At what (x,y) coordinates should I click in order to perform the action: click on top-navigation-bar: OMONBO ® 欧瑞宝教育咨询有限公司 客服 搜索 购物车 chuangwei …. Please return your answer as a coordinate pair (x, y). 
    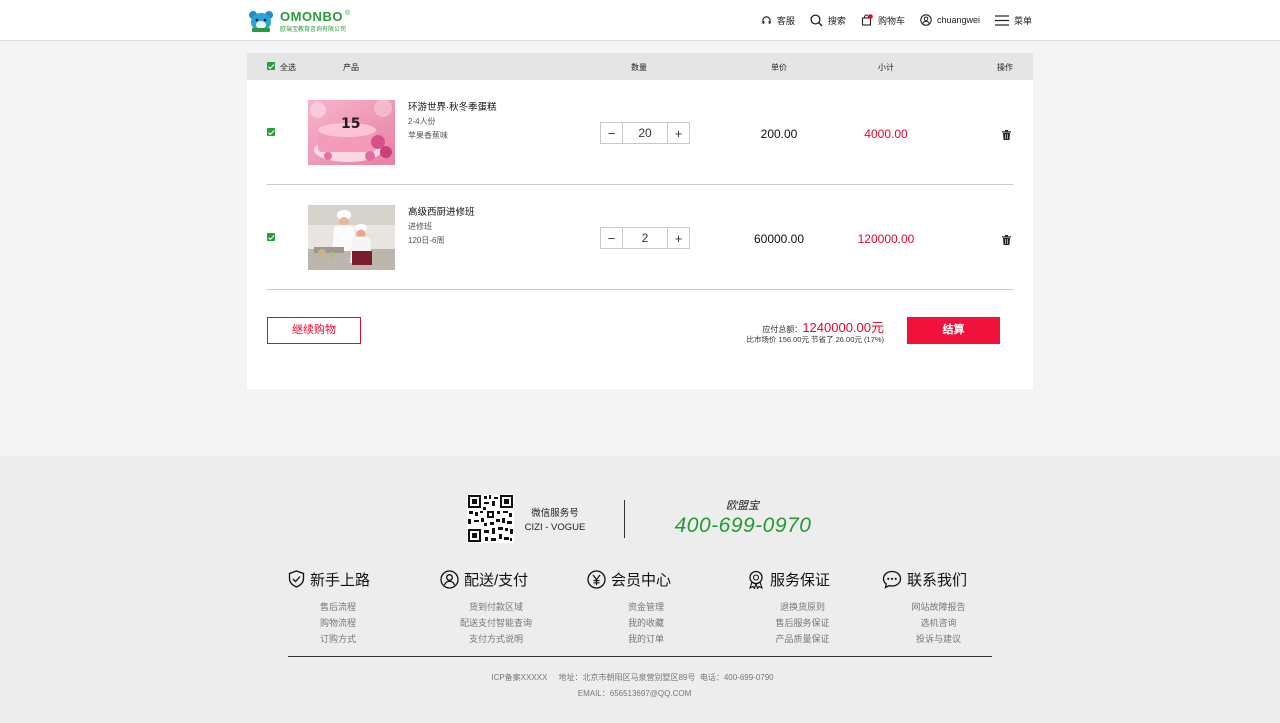
    Looking at the image, I should click on (640, 20).